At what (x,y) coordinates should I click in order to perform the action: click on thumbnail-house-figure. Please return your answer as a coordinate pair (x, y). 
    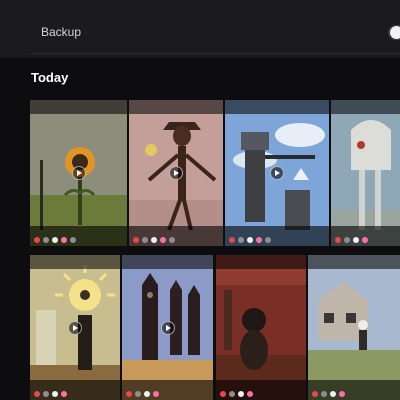
    Looking at the image, I should click on (354, 327).